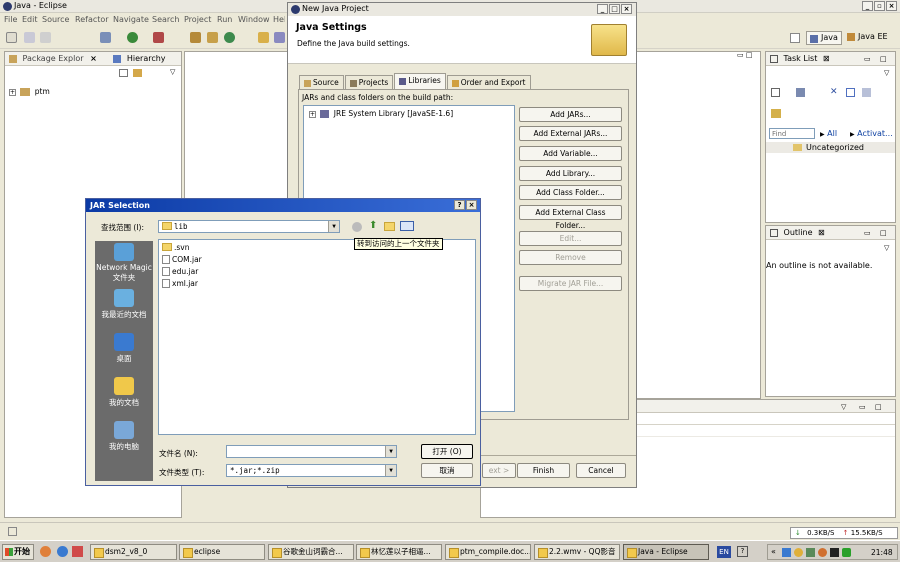  I want to click on menu-run: Run, so click(224, 19).